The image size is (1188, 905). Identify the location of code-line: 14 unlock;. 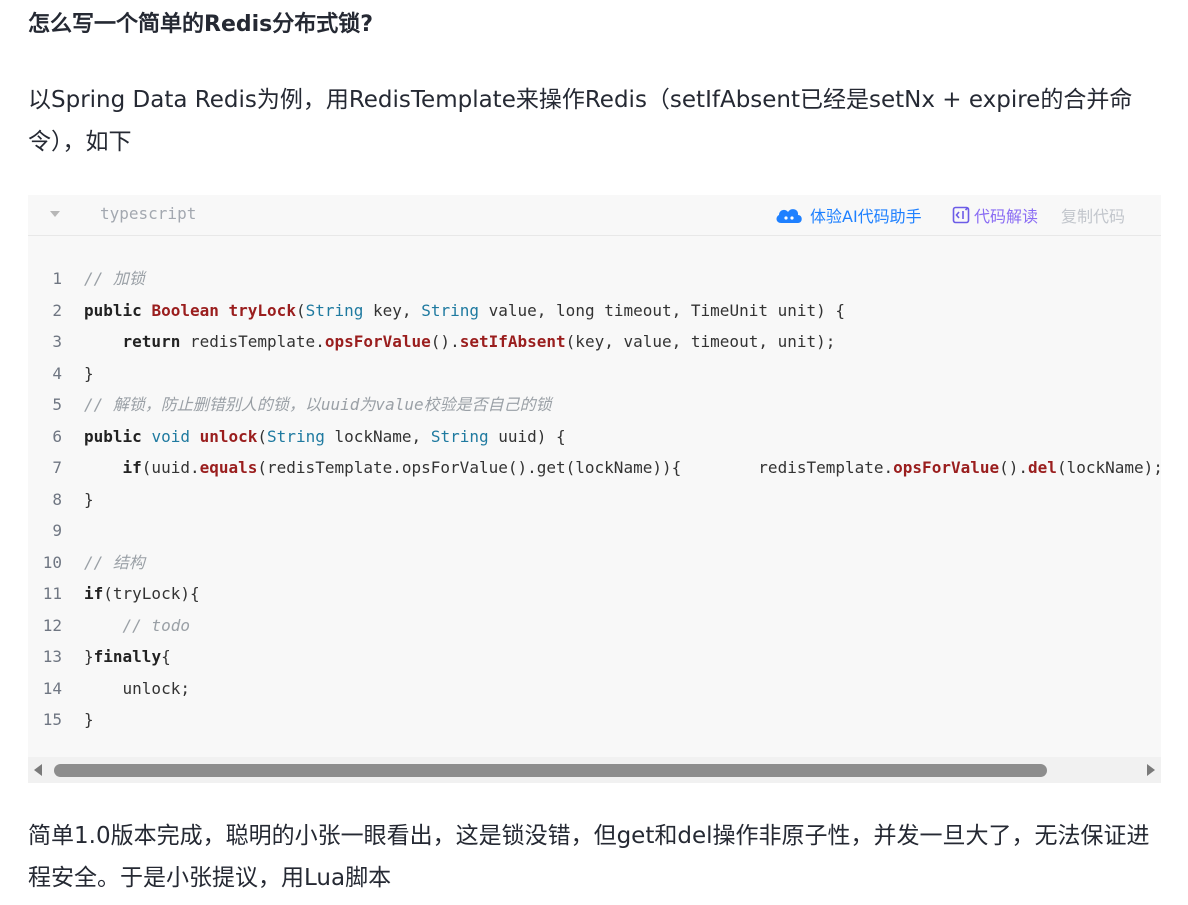
(594, 689).